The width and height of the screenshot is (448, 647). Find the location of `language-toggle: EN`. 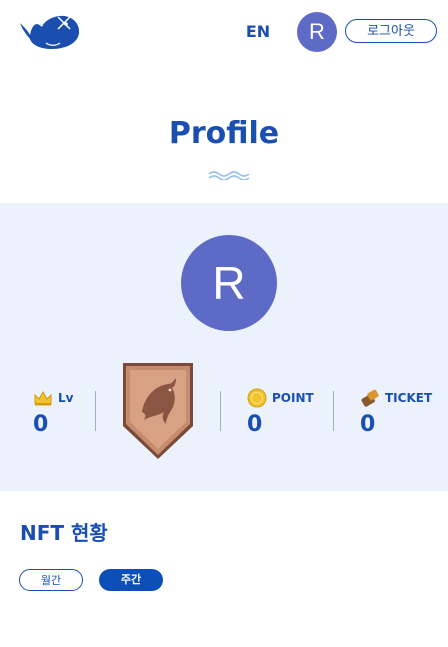

language-toggle: EN is located at coordinates (258, 32).